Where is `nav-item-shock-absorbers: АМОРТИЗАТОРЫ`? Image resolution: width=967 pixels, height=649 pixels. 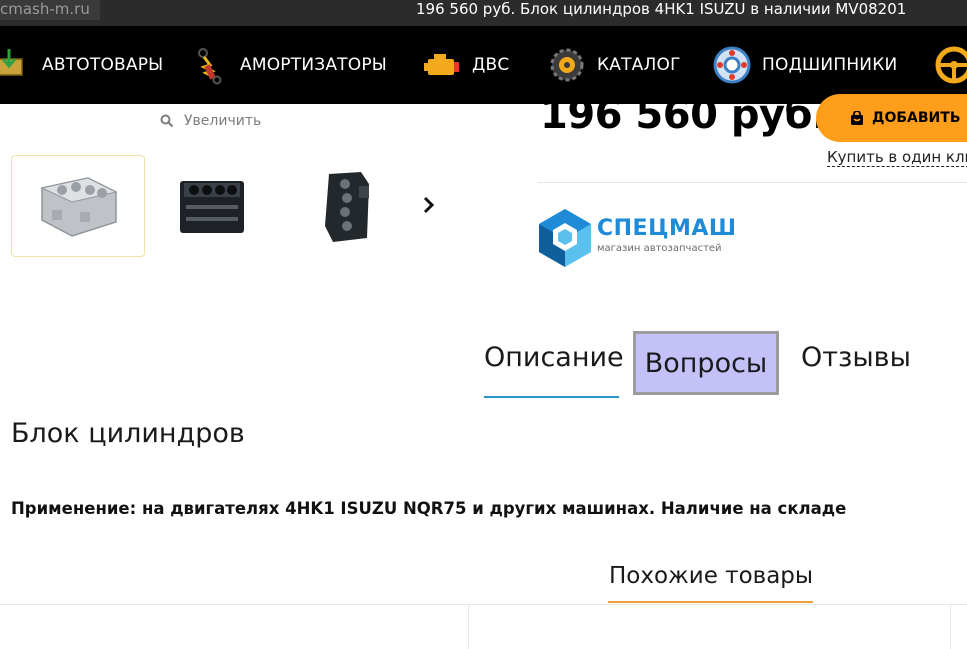
nav-item-shock-absorbers: АМОРТИЗАТОРЫ is located at coordinates (288, 65).